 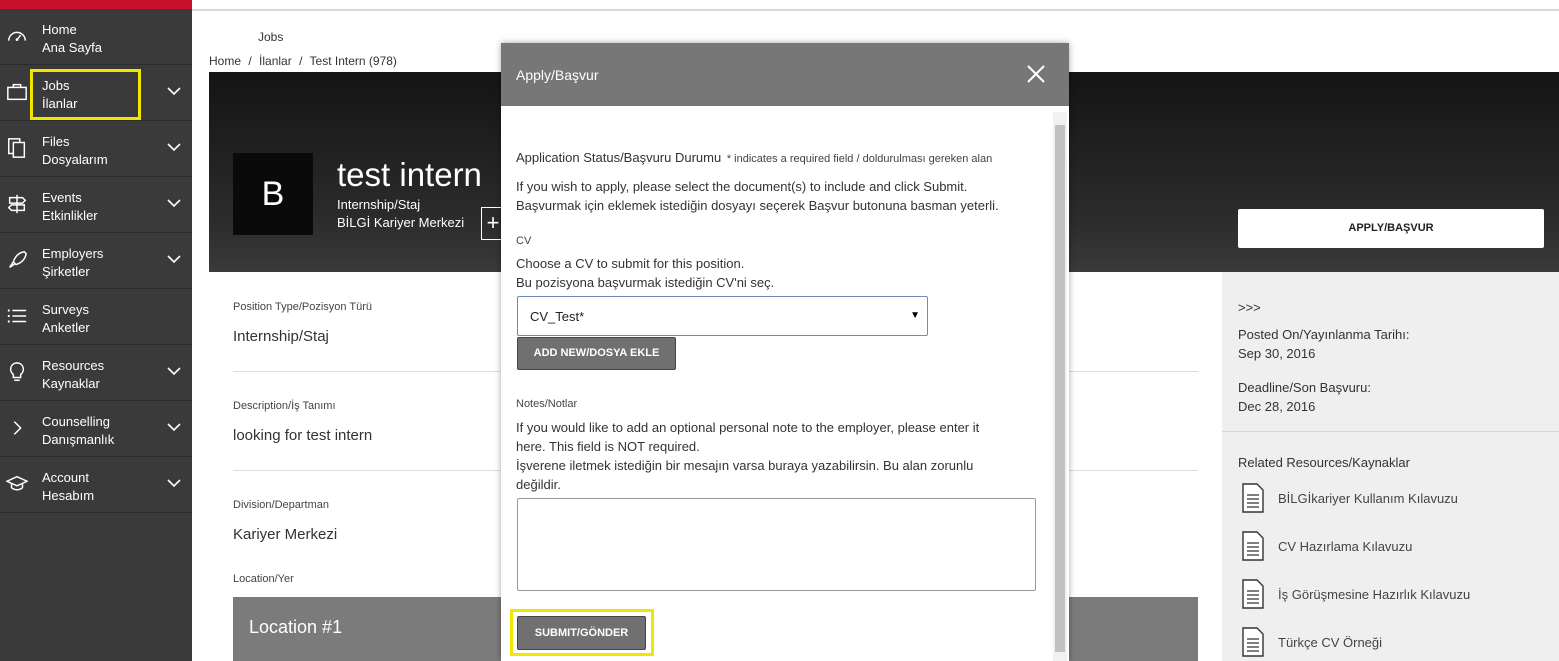 I want to click on sidebar-item-employers: Employers Şirketler, so click(x=96, y=261).